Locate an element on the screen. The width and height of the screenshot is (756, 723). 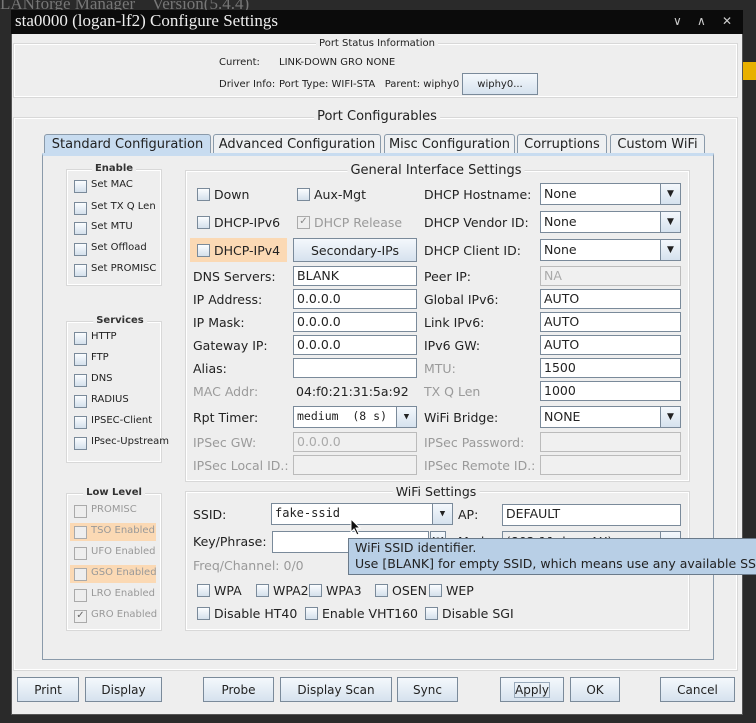
gso-enabled-checkbox is located at coordinates (80, 574).